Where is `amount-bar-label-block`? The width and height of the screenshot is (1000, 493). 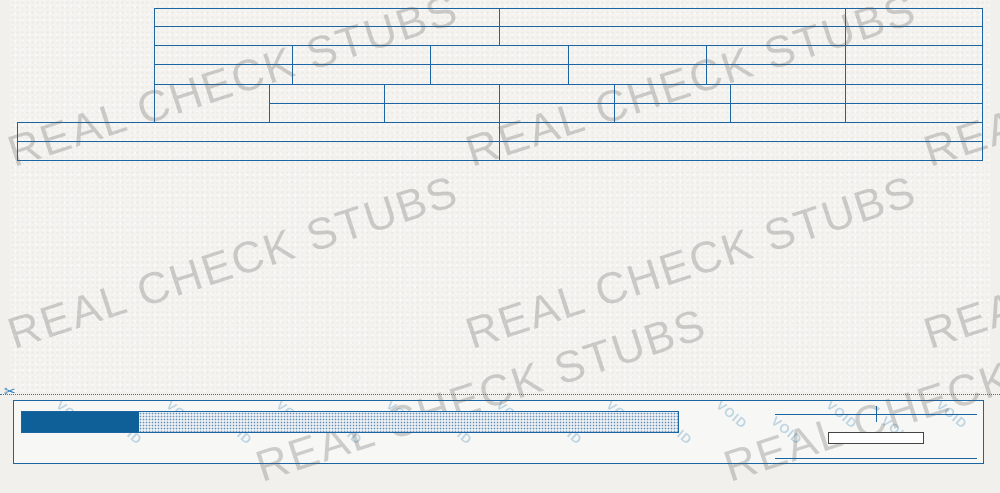 amount-bar-label-block is located at coordinates (80, 422).